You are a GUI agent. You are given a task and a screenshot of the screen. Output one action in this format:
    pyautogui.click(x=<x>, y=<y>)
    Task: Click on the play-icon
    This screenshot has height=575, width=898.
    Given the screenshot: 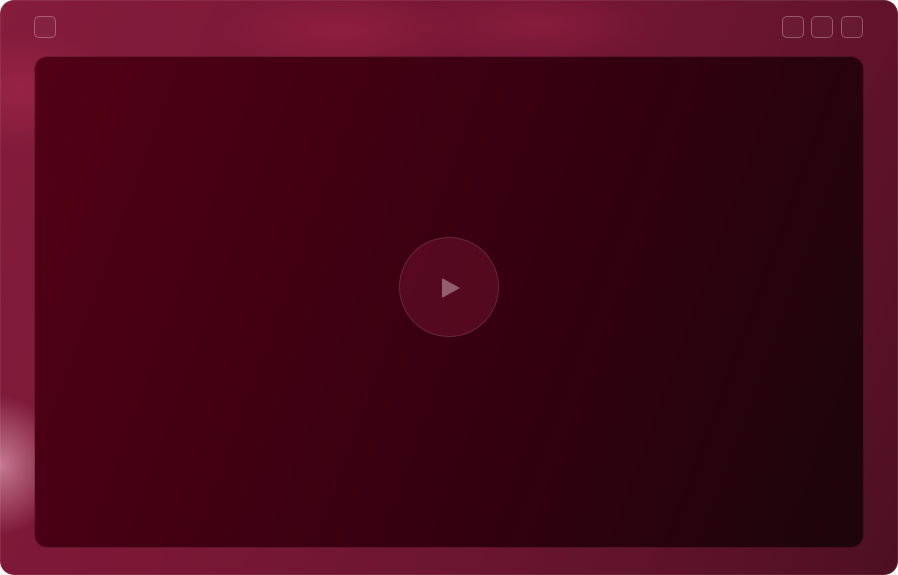 What is the action you would take?
    pyautogui.click(x=451, y=288)
    